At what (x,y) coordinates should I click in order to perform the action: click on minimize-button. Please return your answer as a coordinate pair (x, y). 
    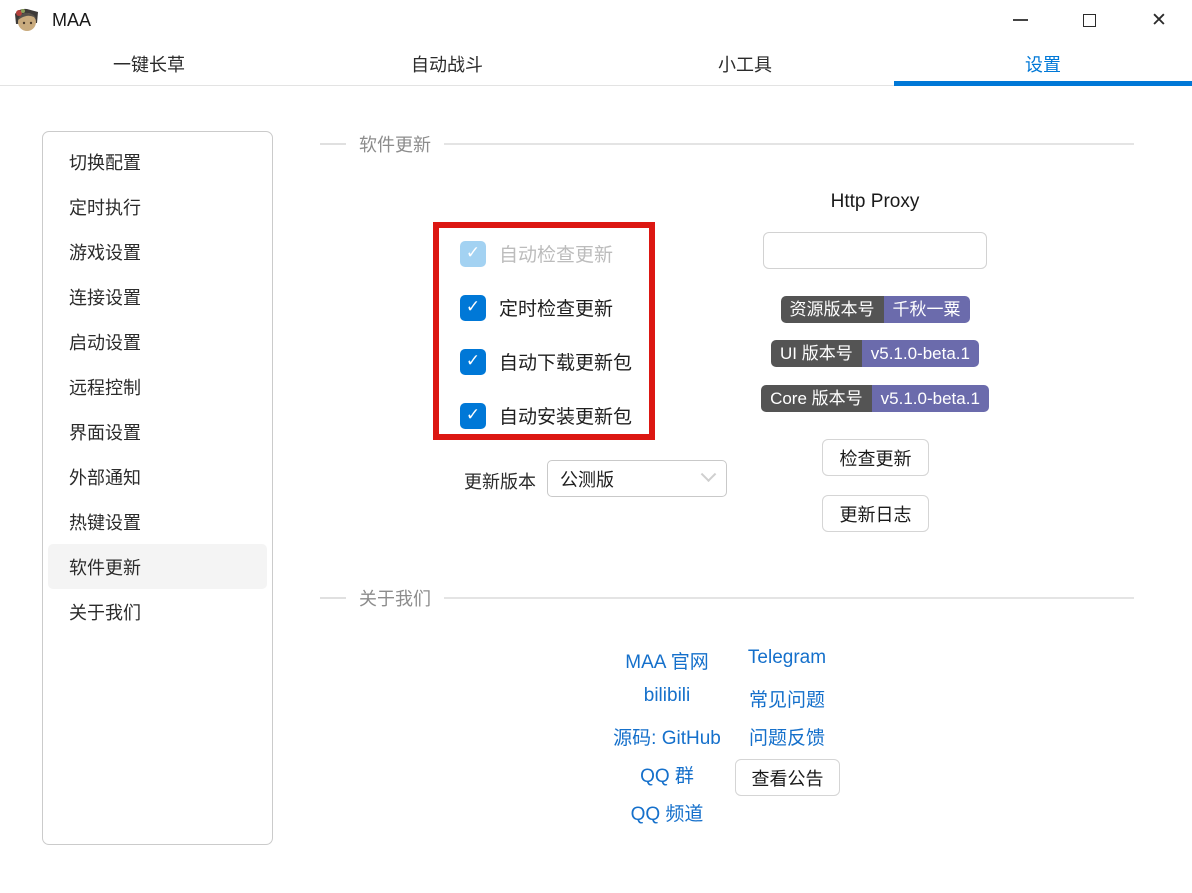
    Looking at the image, I should click on (1020, 20).